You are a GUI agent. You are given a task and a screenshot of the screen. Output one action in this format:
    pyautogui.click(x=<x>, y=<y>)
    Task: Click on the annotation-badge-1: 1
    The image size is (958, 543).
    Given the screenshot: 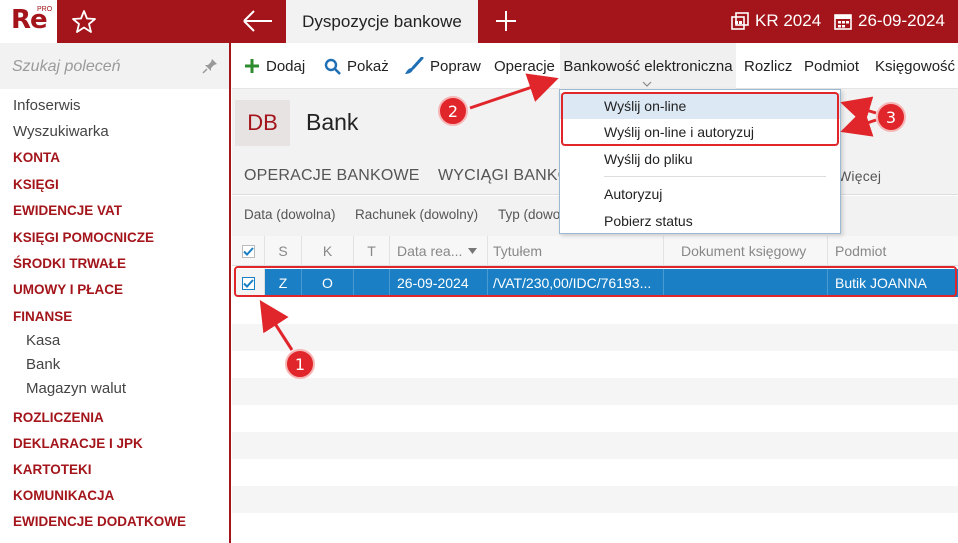 What is the action you would take?
    pyautogui.click(x=300, y=364)
    